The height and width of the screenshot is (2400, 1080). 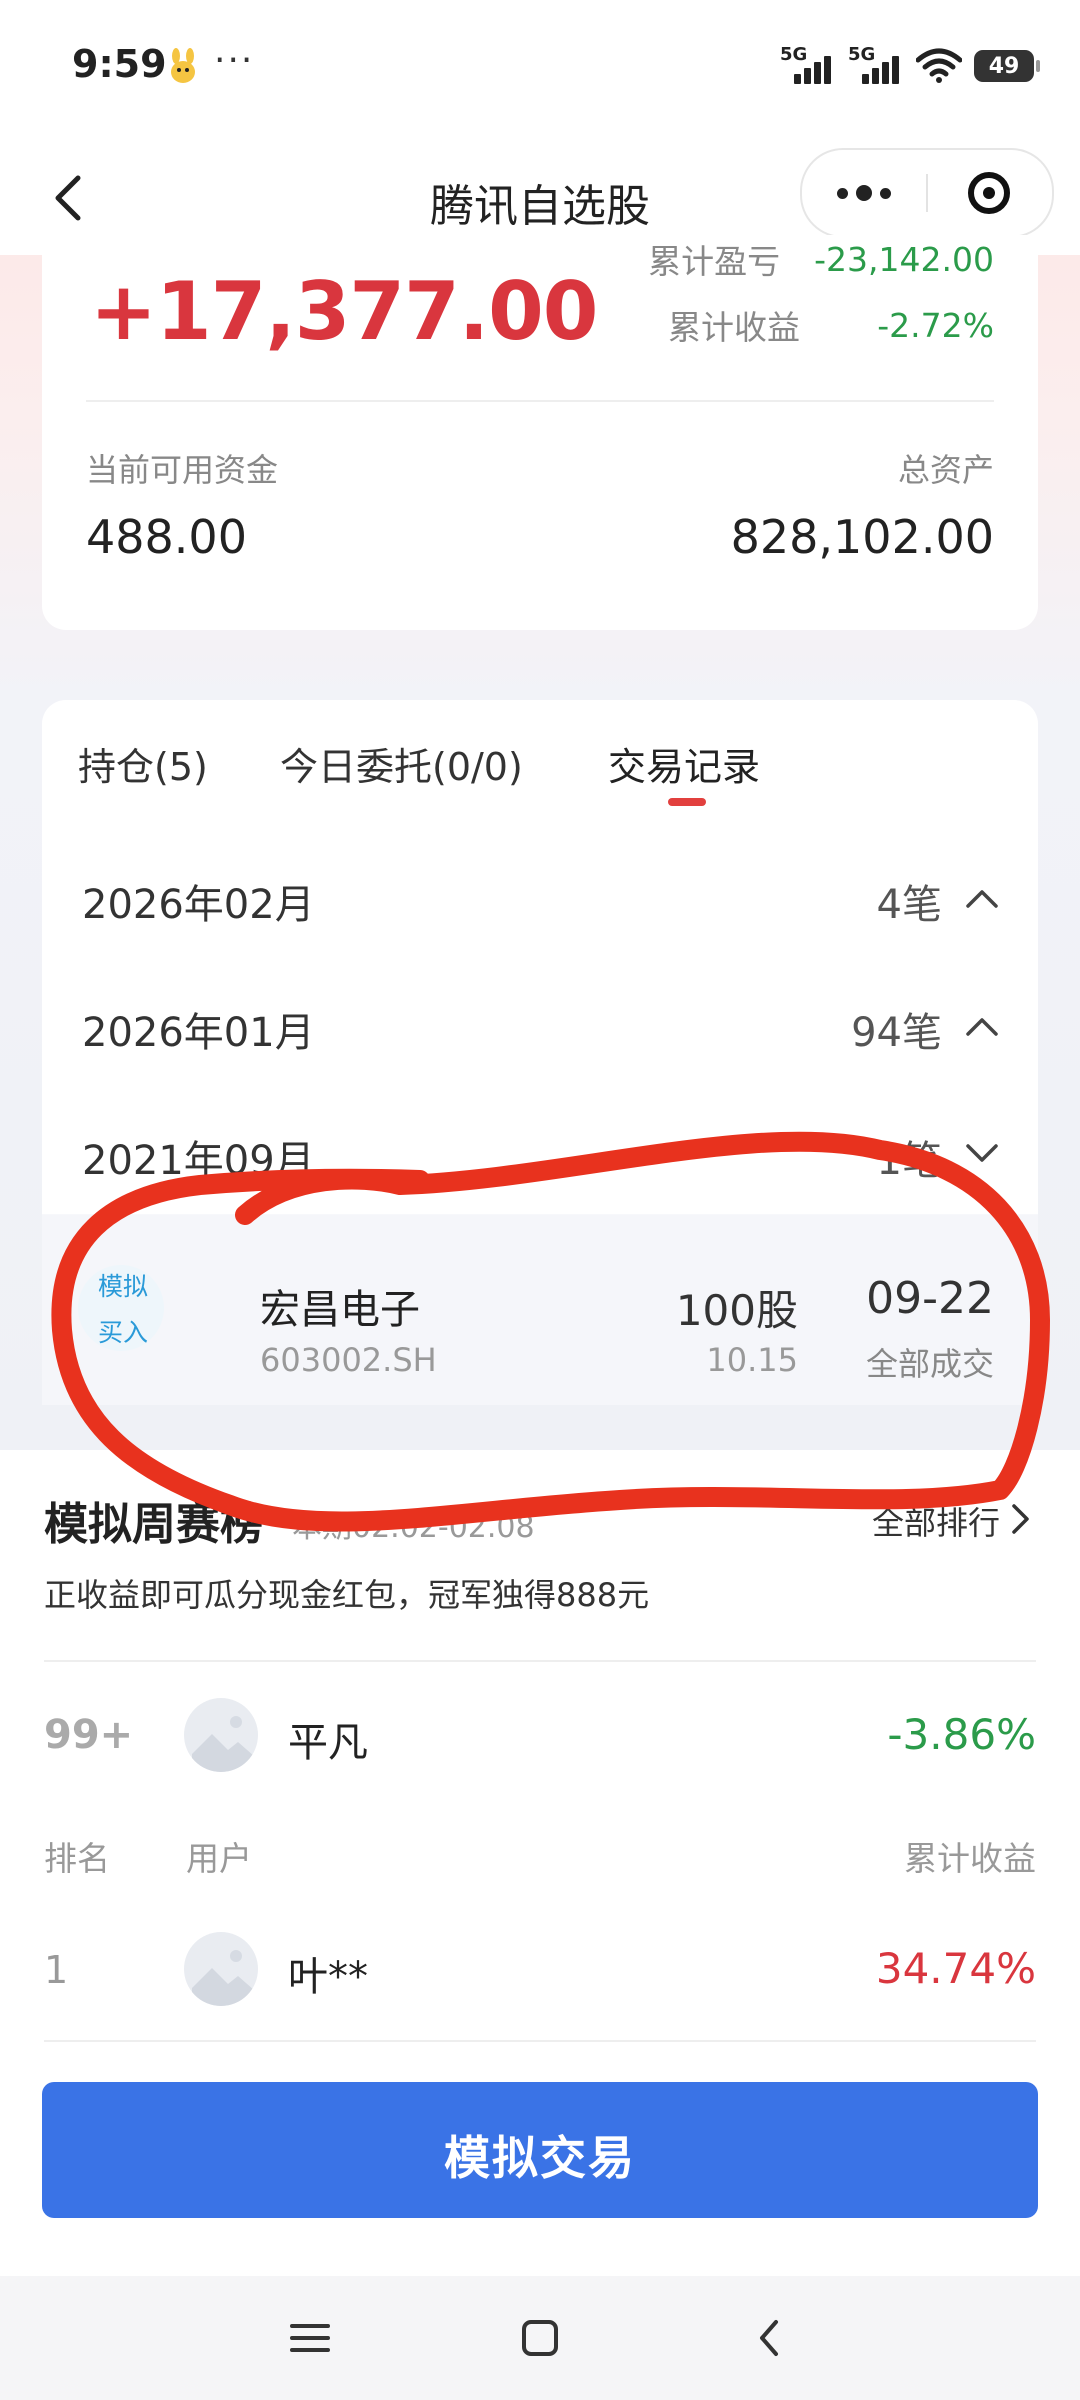 What do you see at coordinates (348, 1360) in the screenshot?
I see `stock-code: 603002.SH` at bounding box center [348, 1360].